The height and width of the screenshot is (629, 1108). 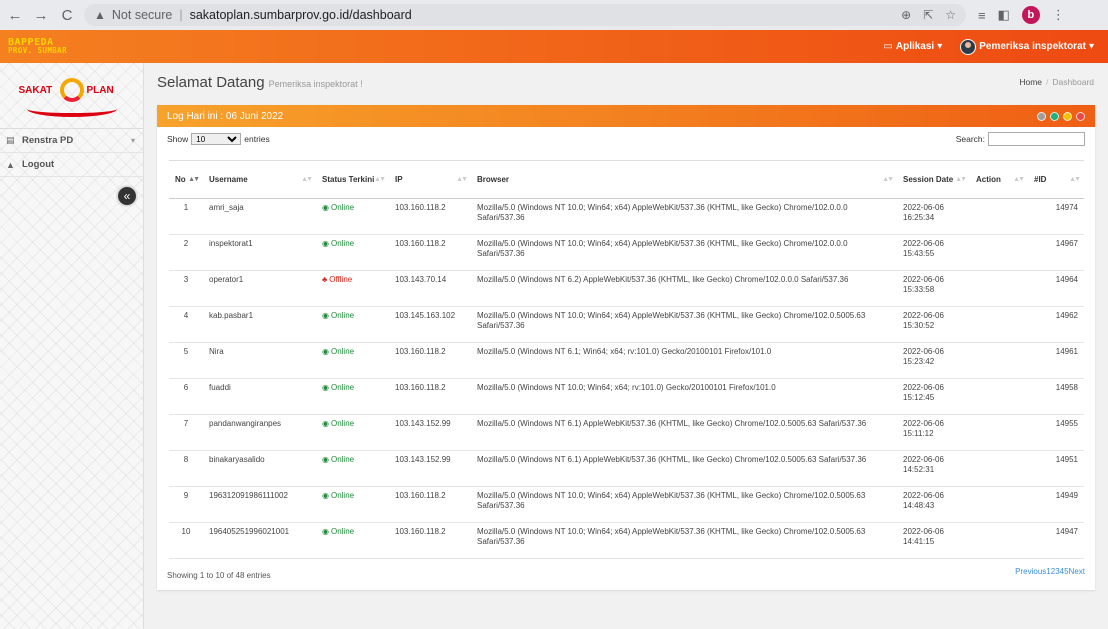 What do you see at coordinates (1036, 139) in the screenshot?
I see `search-input` at bounding box center [1036, 139].